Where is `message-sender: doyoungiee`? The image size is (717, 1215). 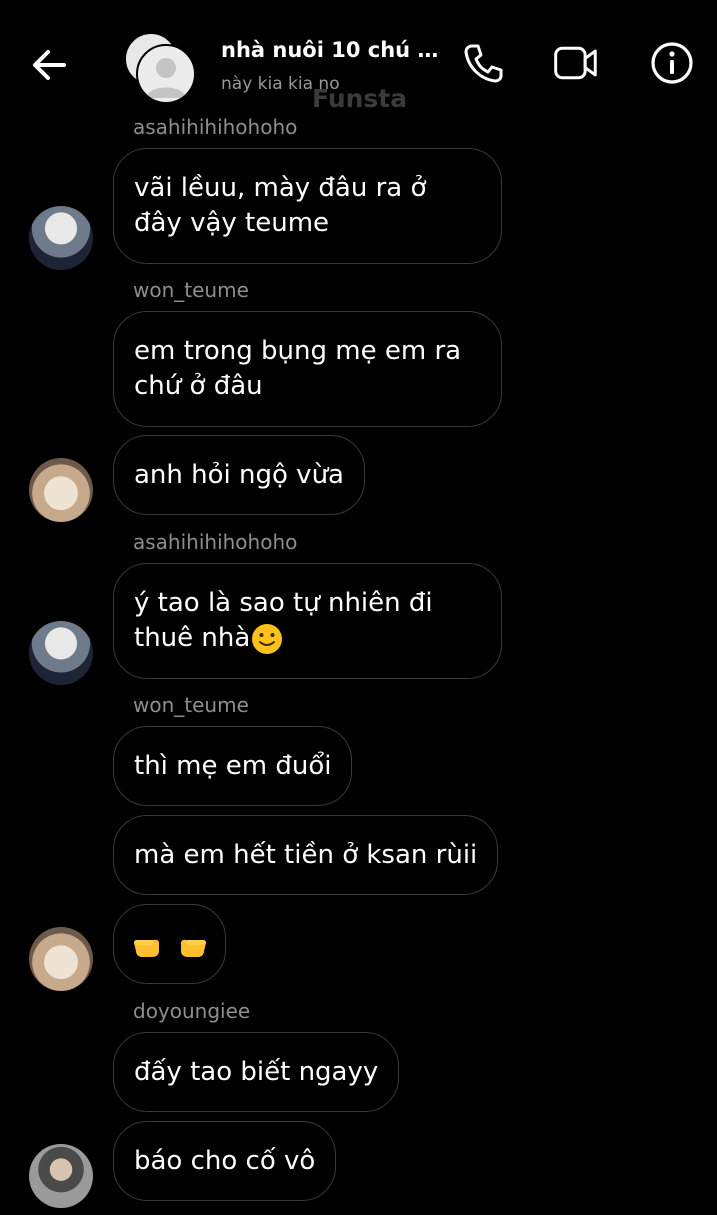 message-sender: doyoungiee is located at coordinates (192, 1011).